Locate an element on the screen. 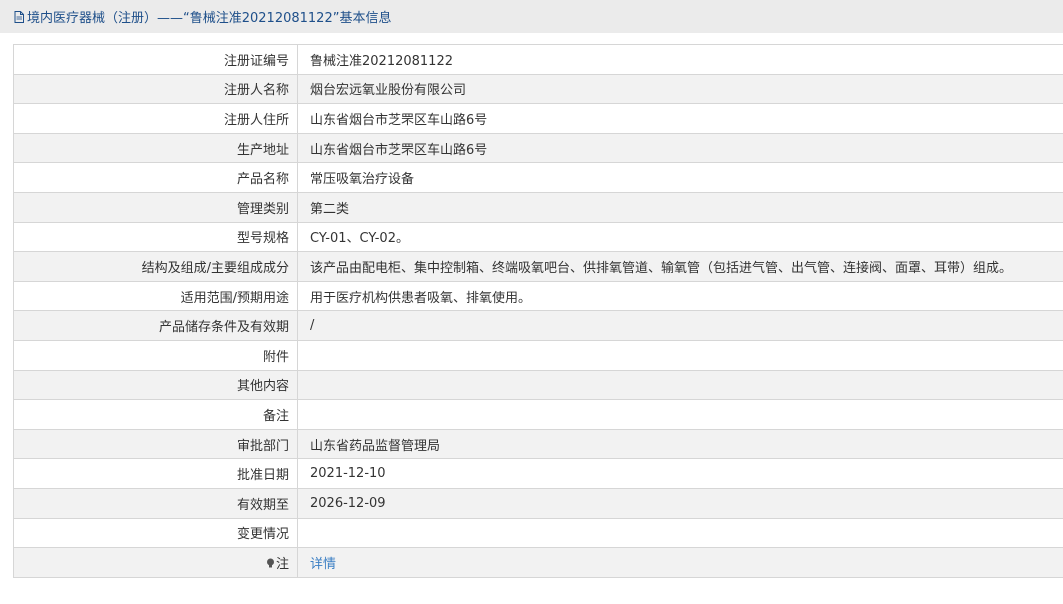 The height and width of the screenshot is (604, 1063). page-title-bar: 境内医疗器械（注册）——“鲁械注准20212081122”基本信息 is located at coordinates (531, 16).